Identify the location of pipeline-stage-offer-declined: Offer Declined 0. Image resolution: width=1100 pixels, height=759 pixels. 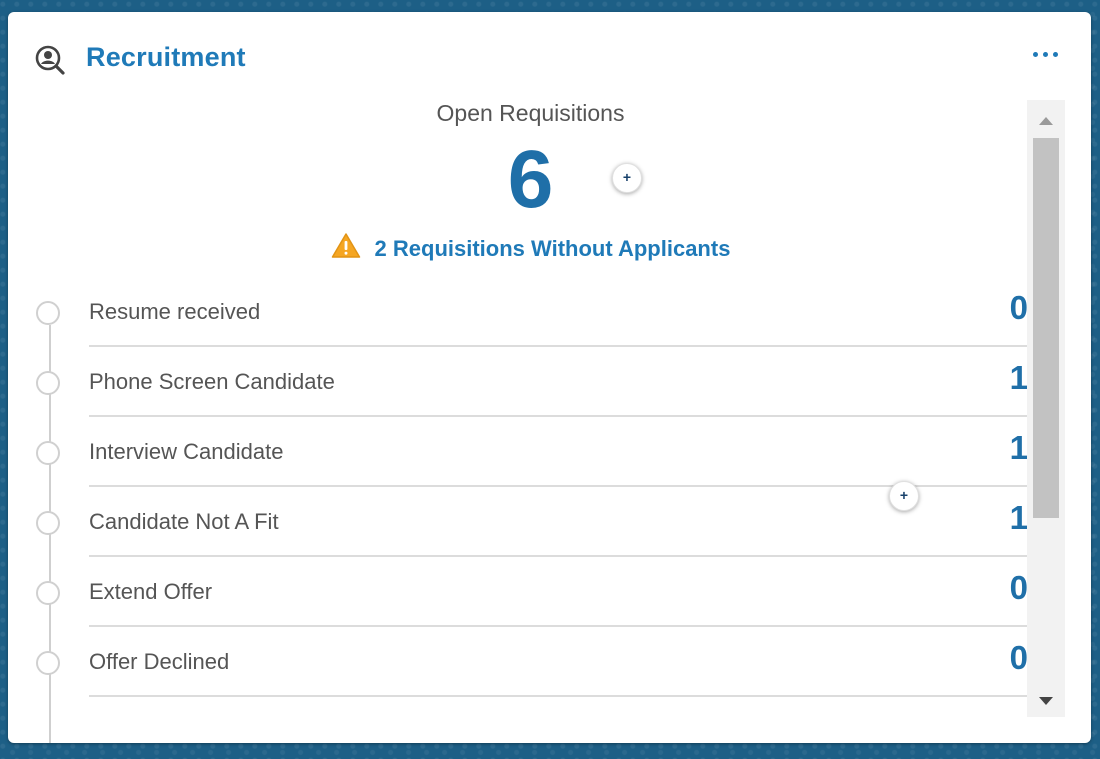
(518, 662).